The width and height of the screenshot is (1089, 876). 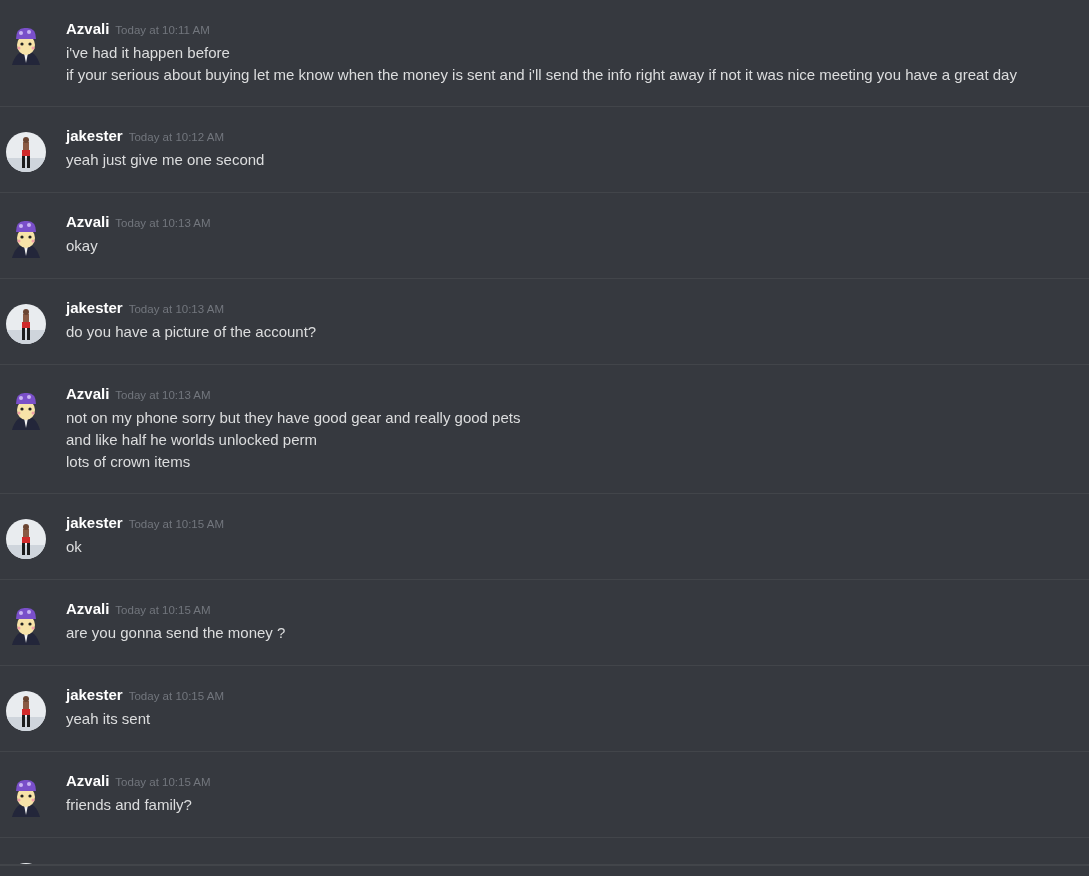 What do you see at coordinates (192, 440) in the screenshot?
I see `message-text: and like half he worlds unlocked perm` at bounding box center [192, 440].